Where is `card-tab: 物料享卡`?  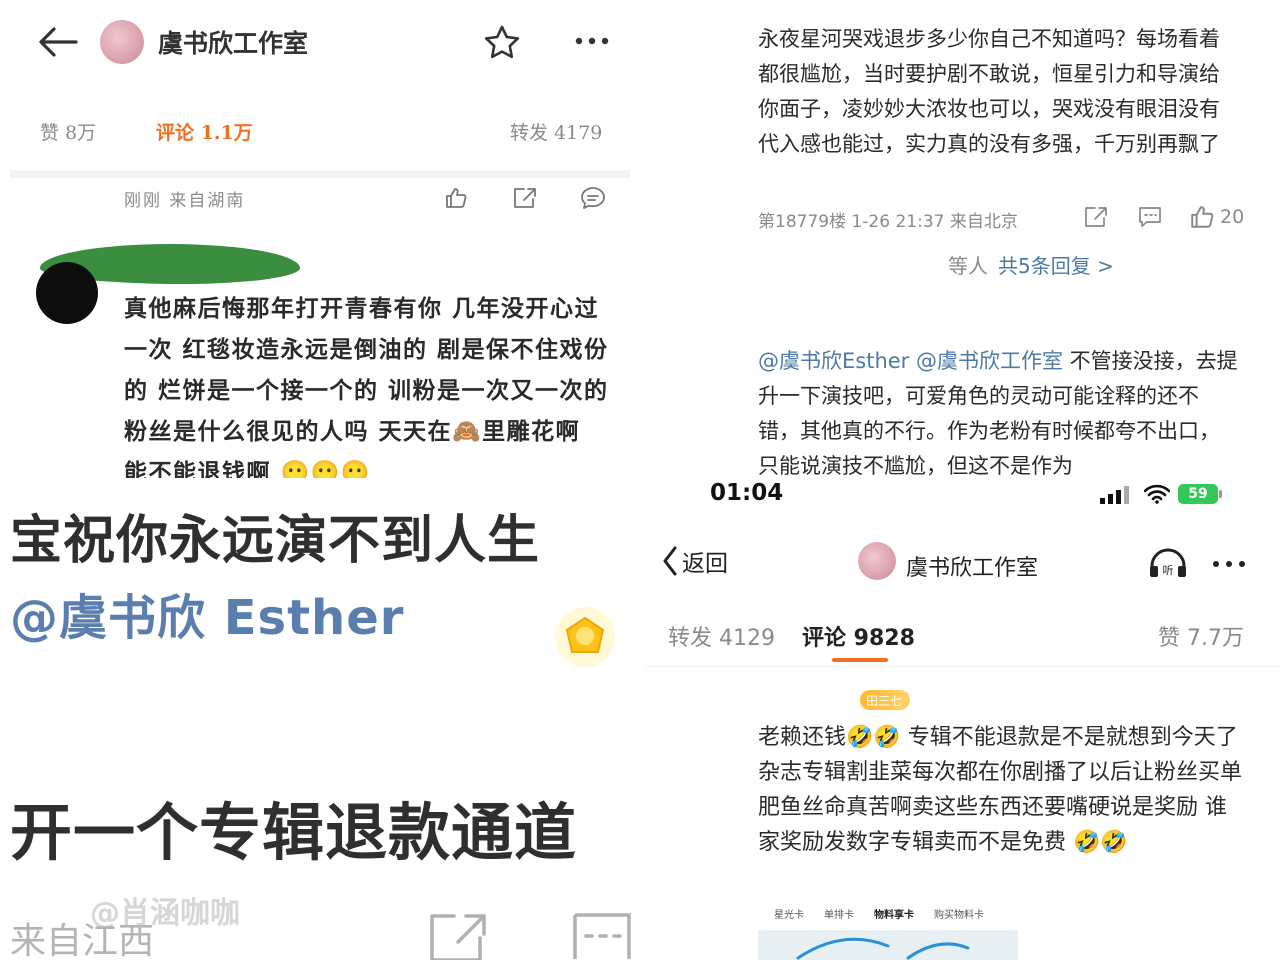 card-tab: 物料享卡 is located at coordinates (894, 913).